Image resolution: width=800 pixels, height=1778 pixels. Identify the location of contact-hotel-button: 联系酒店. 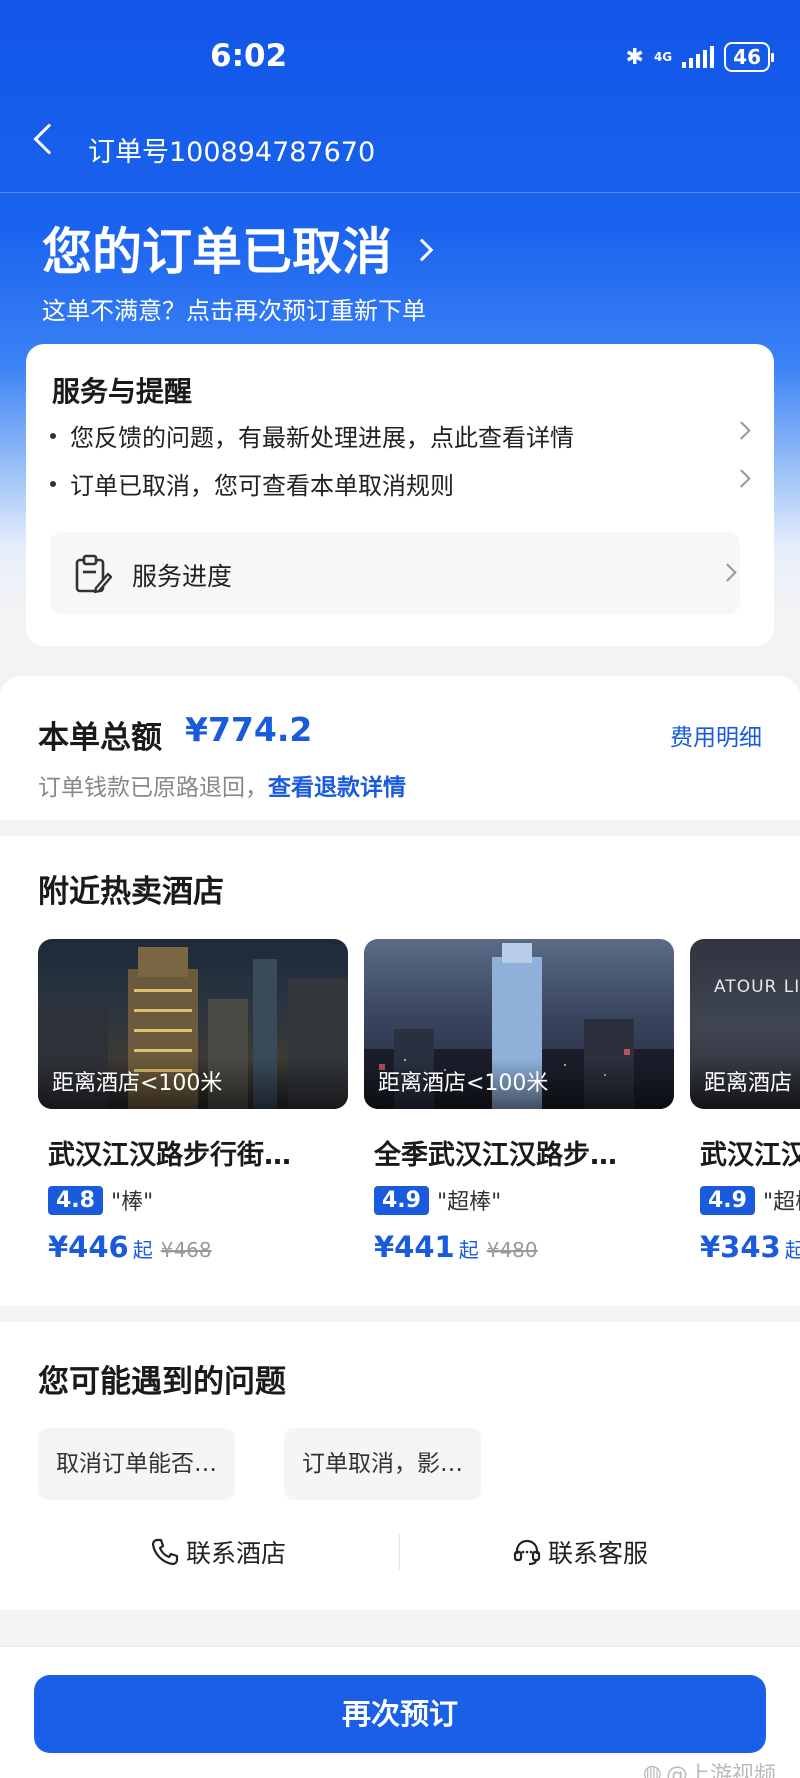
(218, 1552).